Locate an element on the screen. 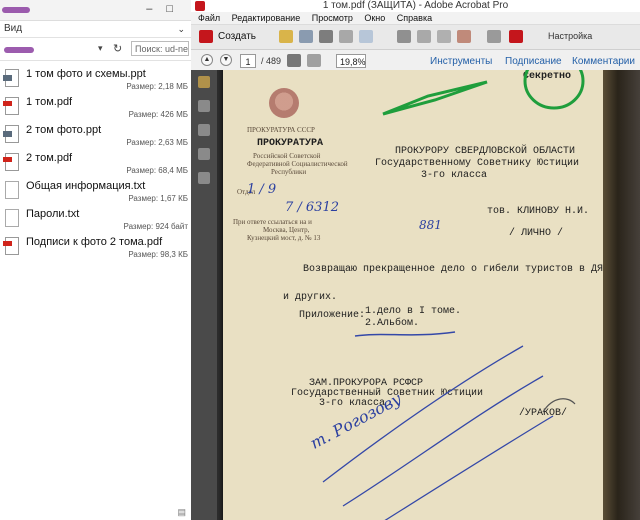 This screenshot has height=520, width=640. menu-view: Просмотр is located at coordinates (332, 18).